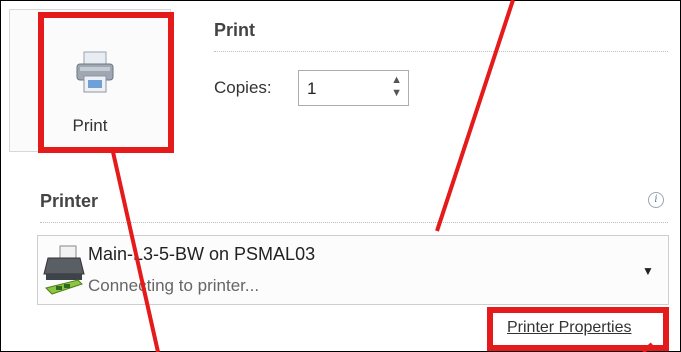 The width and height of the screenshot is (681, 352). What do you see at coordinates (135, 251) in the screenshot?
I see `annotation-line-left` at bounding box center [135, 251].